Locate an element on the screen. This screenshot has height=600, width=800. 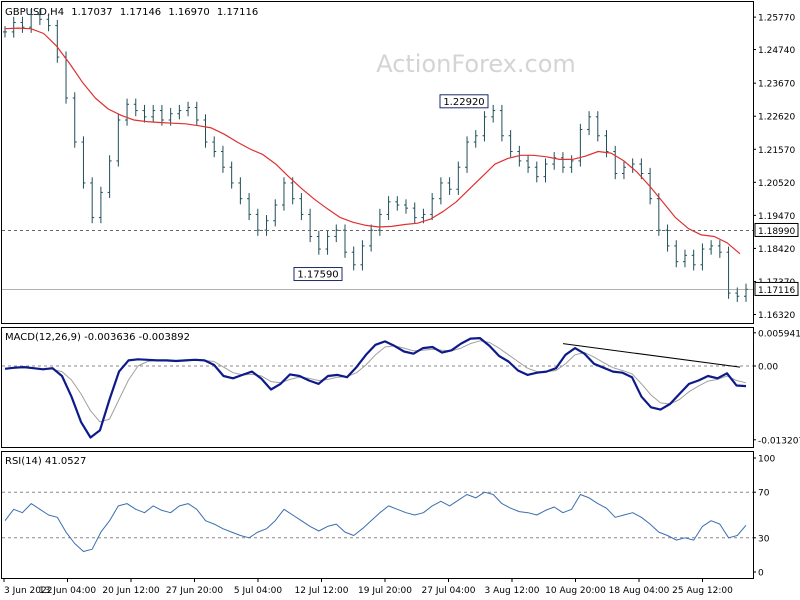
price-y-tick-label: 1.20520 is located at coordinates (776, 184).